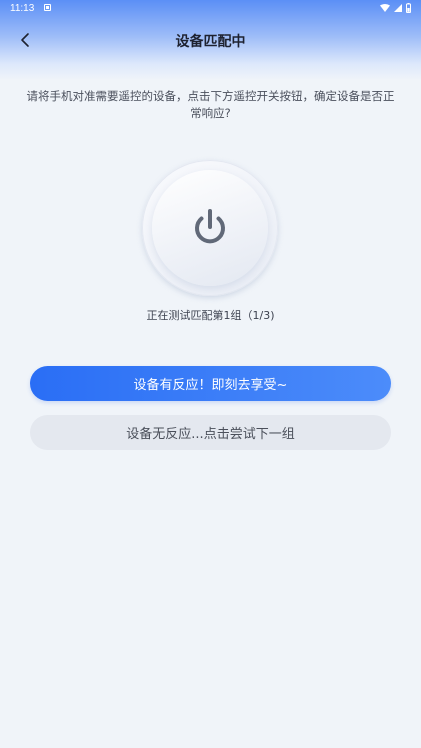 This screenshot has height=748, width=421. I want to click on try-next-group-button: 设备无反应...点击尝试下一组, so click(210, 432).